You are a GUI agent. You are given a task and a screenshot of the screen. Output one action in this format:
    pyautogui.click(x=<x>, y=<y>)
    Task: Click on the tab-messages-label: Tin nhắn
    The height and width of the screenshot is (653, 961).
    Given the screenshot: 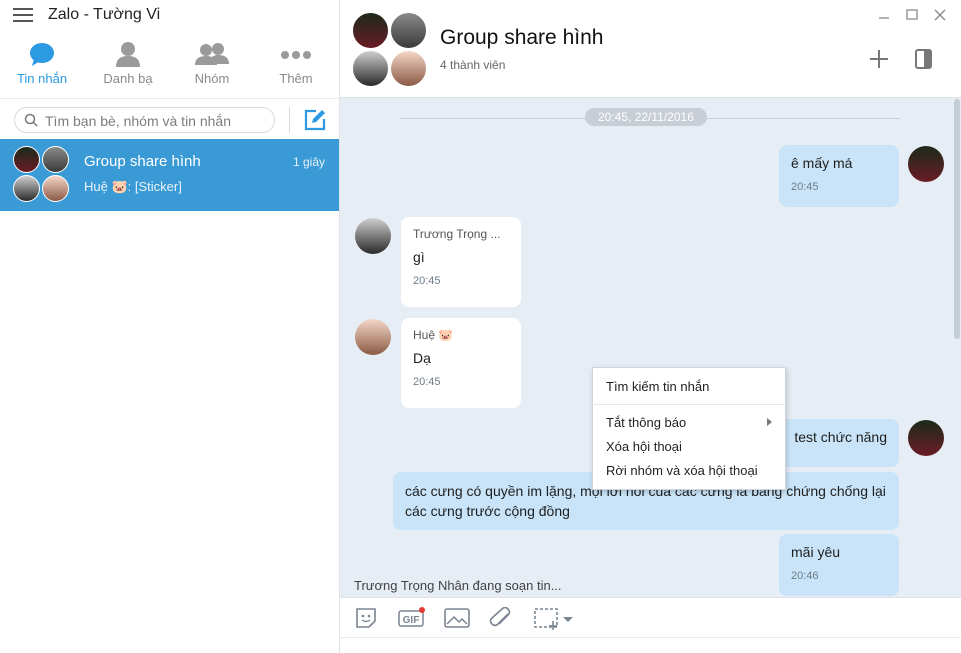 What is the action you would take?
    pyautogui.click(x=42, y=78)
    